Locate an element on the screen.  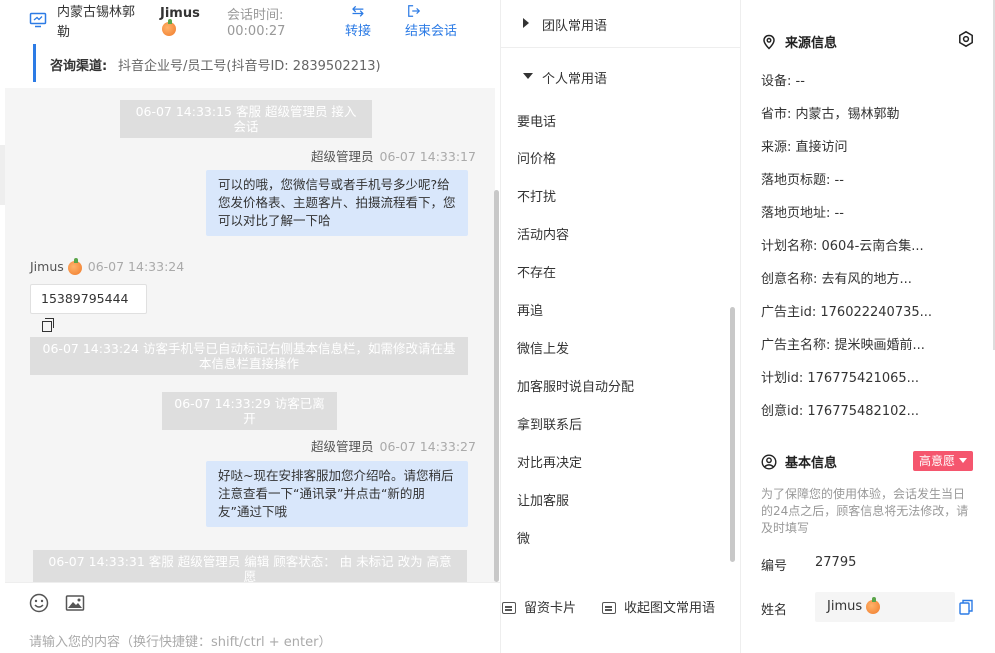
source-info-title: 来源信息 is located at coordinates (799, 41).